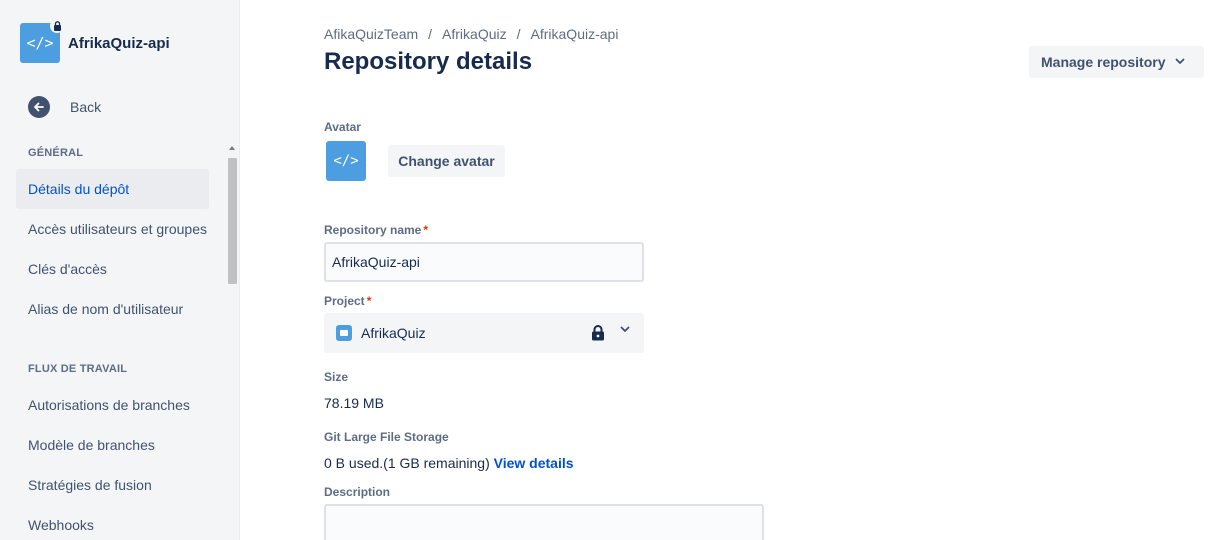 This screenshot has width=1209, height=540. What do you see at coordinates (534, 463) in the screenshot?
I see `view-details-link: View details` at bounding box center [534, 463].